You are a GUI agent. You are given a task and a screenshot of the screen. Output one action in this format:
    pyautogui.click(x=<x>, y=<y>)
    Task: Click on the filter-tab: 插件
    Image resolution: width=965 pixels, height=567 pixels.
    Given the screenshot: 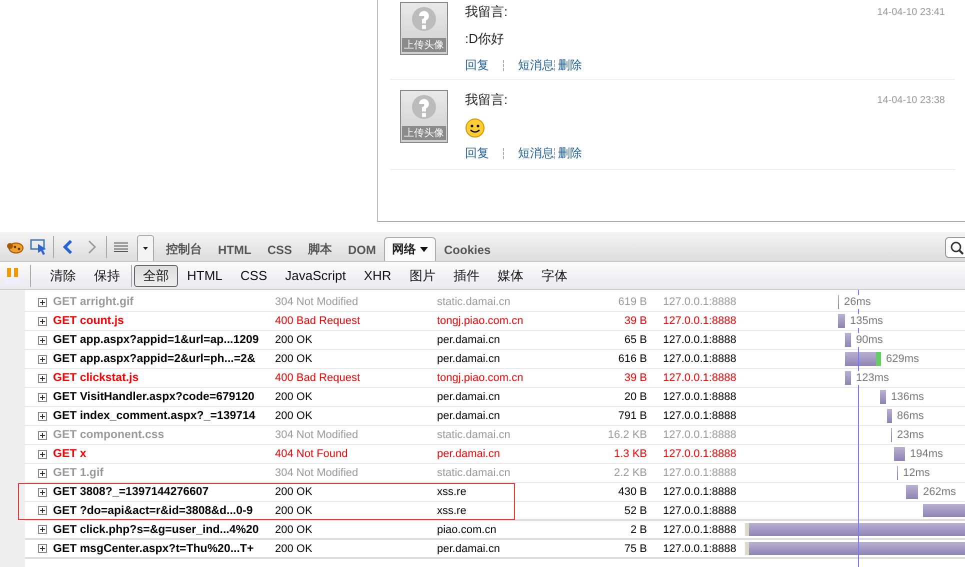 What is the action you would take?
    pyautogui.click(x=466, y=275)
    